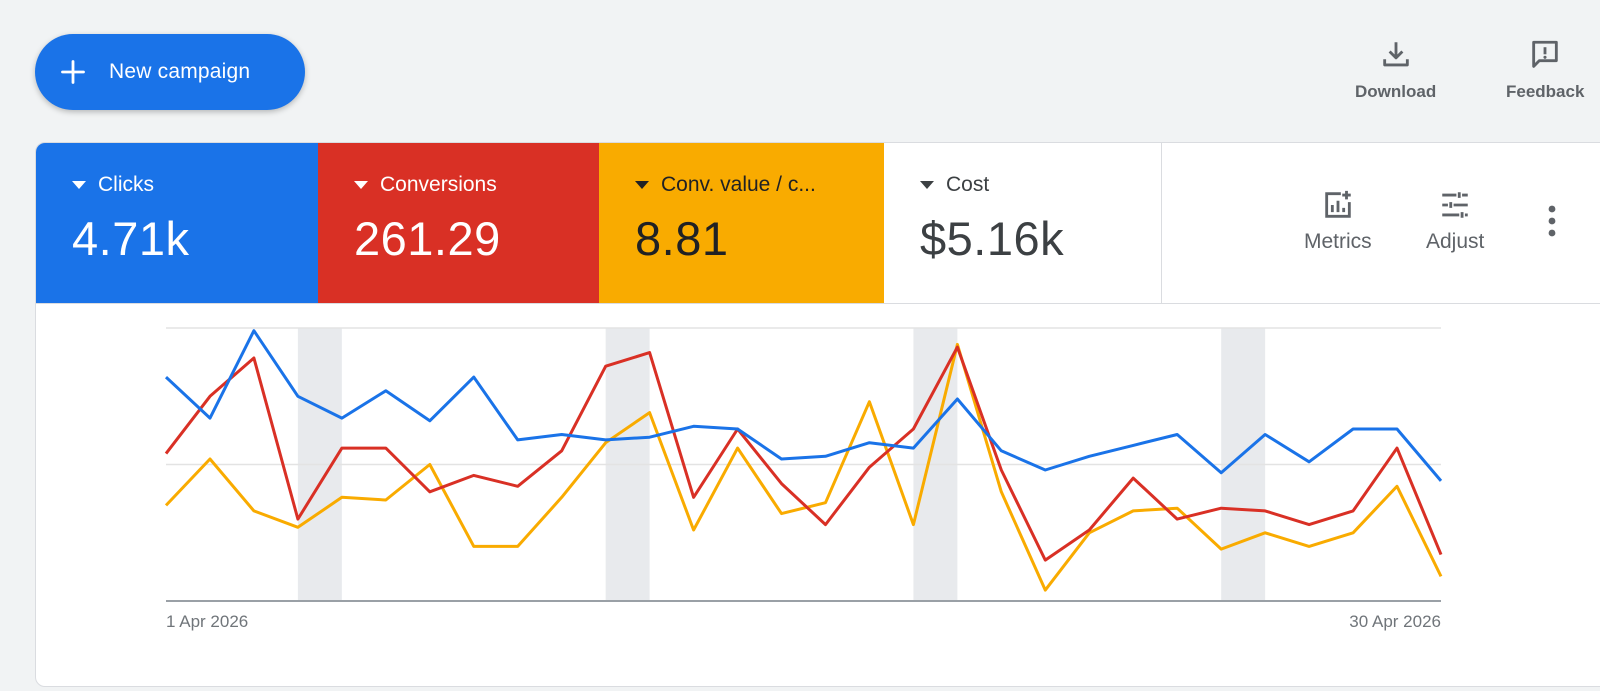 The width and height of the screenshot is (1600, 691). I want to click on download-icon, so click(1395, 54).